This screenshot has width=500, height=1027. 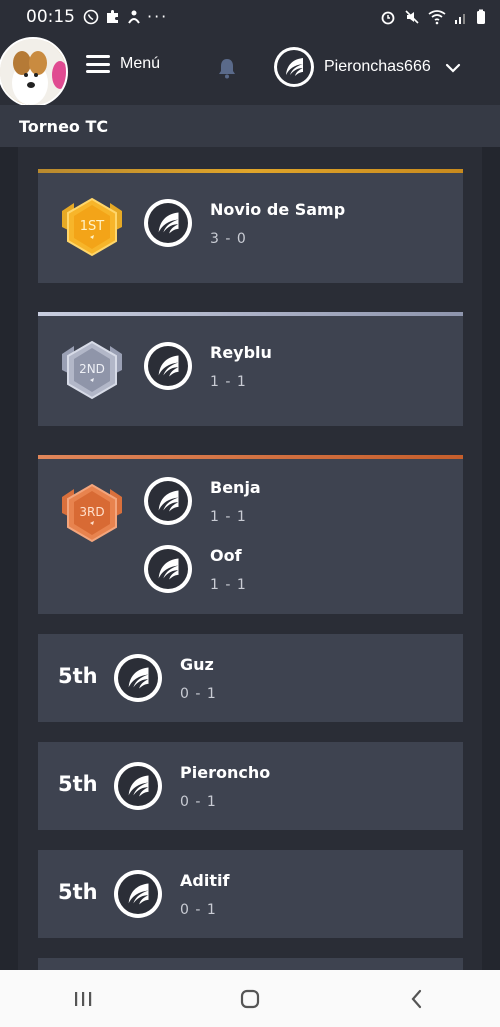 I want to click on page-title-bar: Torneo TC, so click(x=250, y=126).